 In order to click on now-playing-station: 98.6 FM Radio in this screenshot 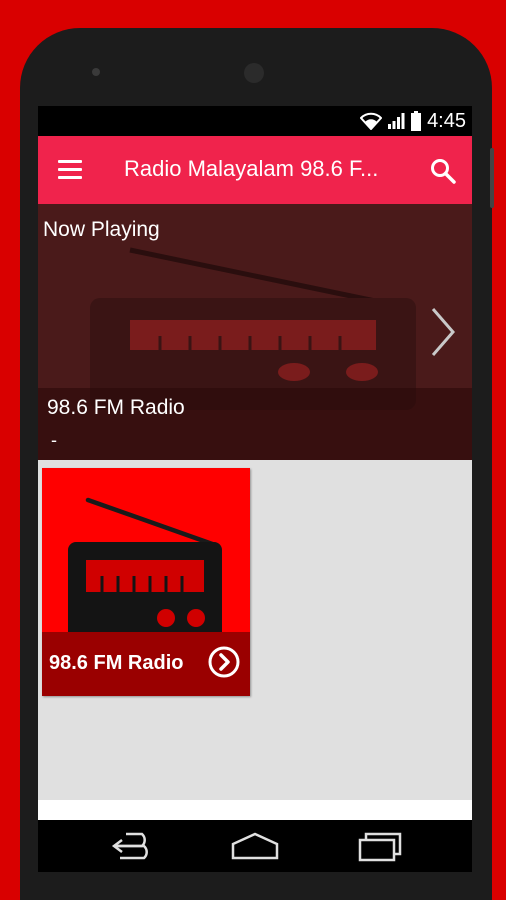, I will do `click(116, 407)`.